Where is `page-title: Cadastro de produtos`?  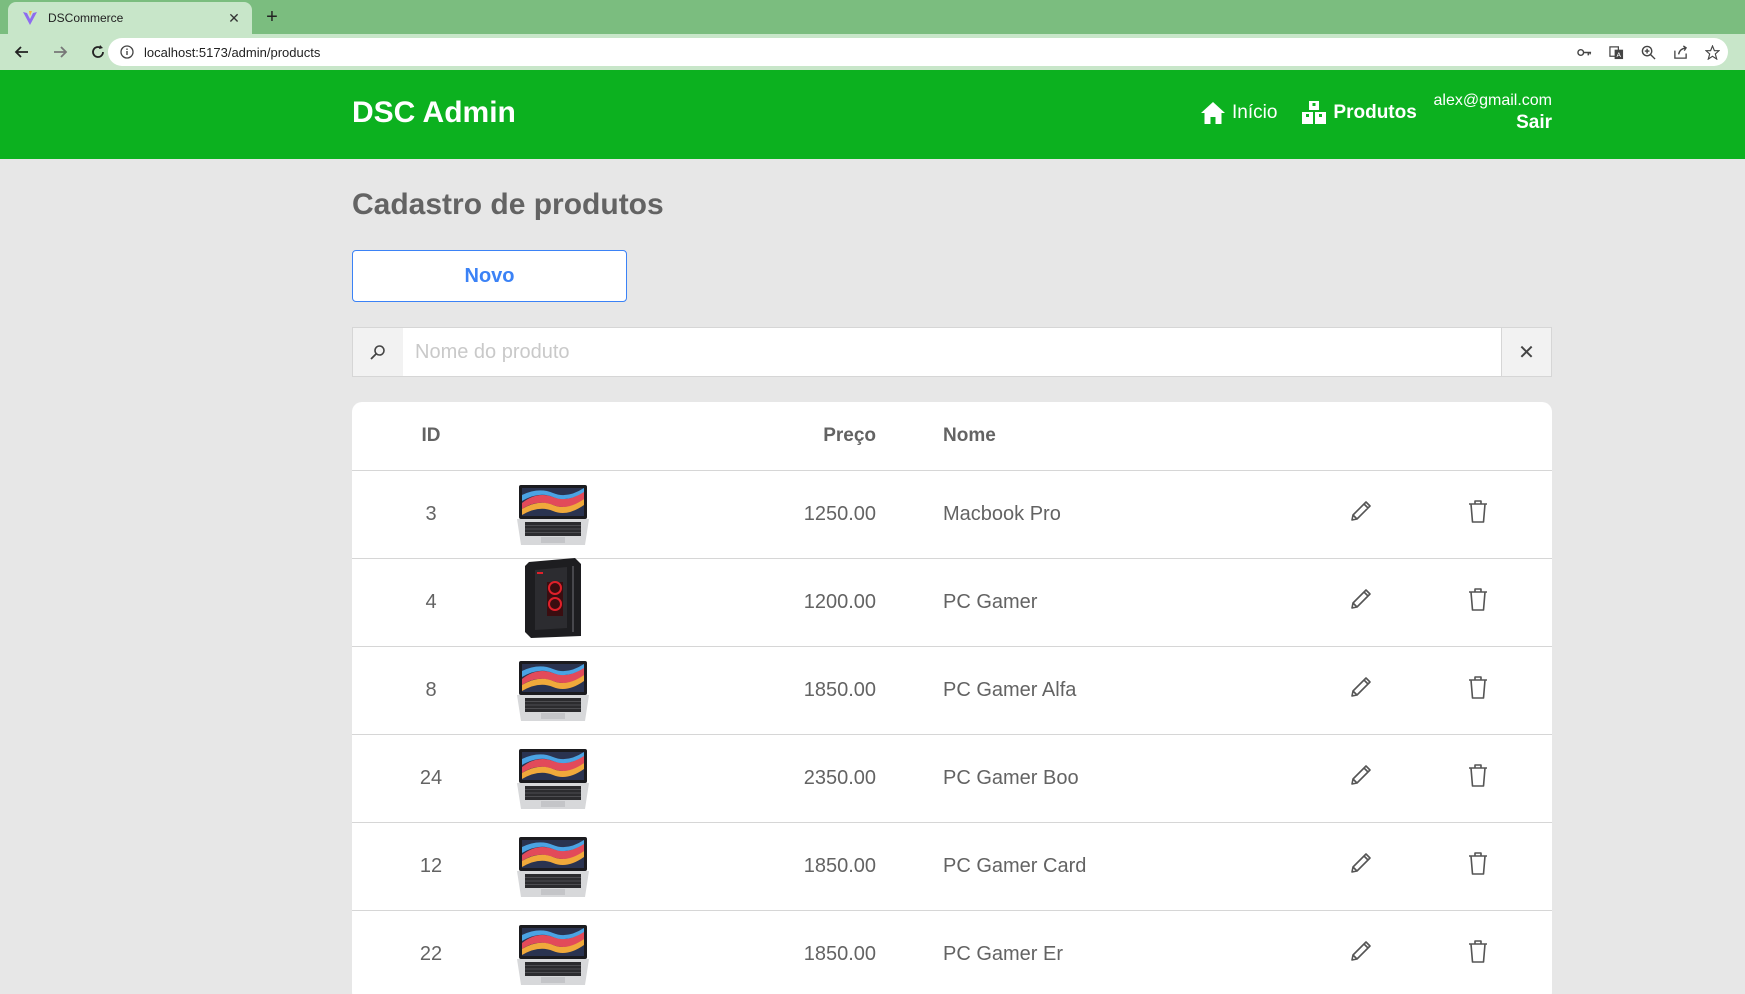
page-title: Cadastro de produtos is located at coordinates (508, 204).